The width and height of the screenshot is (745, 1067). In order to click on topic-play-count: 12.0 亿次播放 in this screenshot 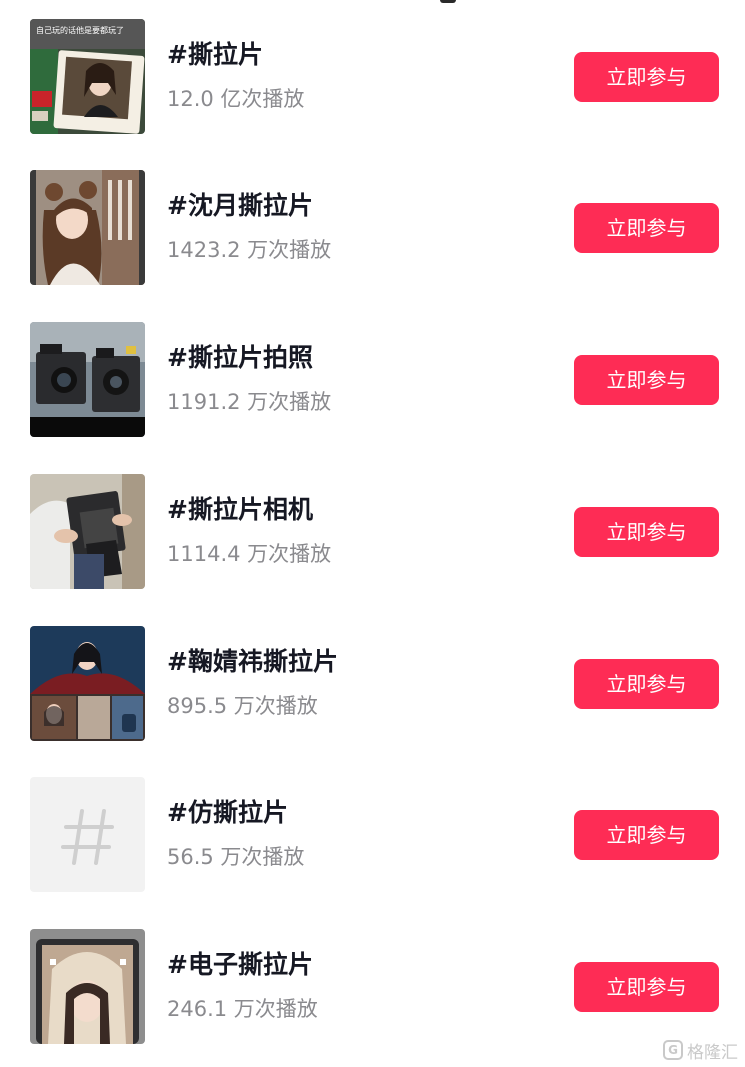, I will do `click(236, 99)`.